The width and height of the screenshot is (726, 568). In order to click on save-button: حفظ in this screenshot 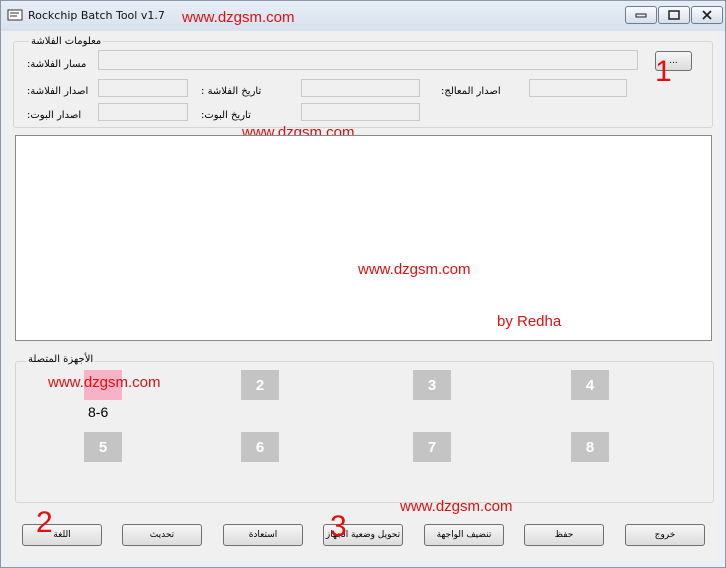, I will do `click(564, 535)`.